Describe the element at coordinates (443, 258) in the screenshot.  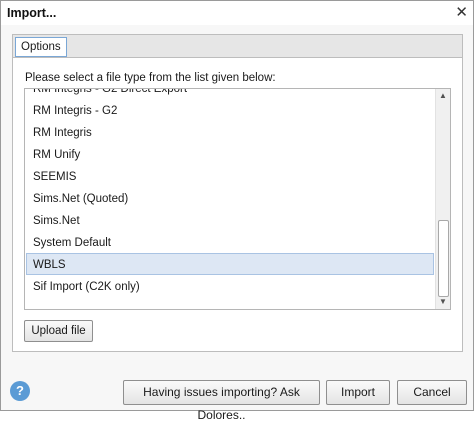
I see `scrollbar-thumb` at that location.